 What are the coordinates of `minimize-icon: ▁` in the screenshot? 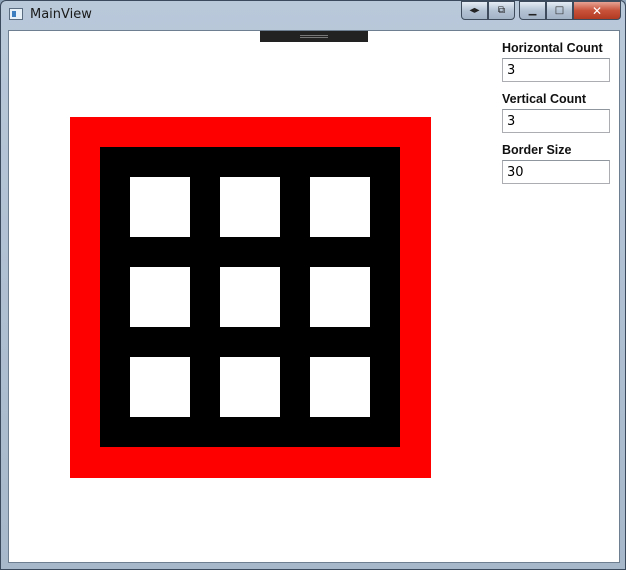 It's located at (532, 10).